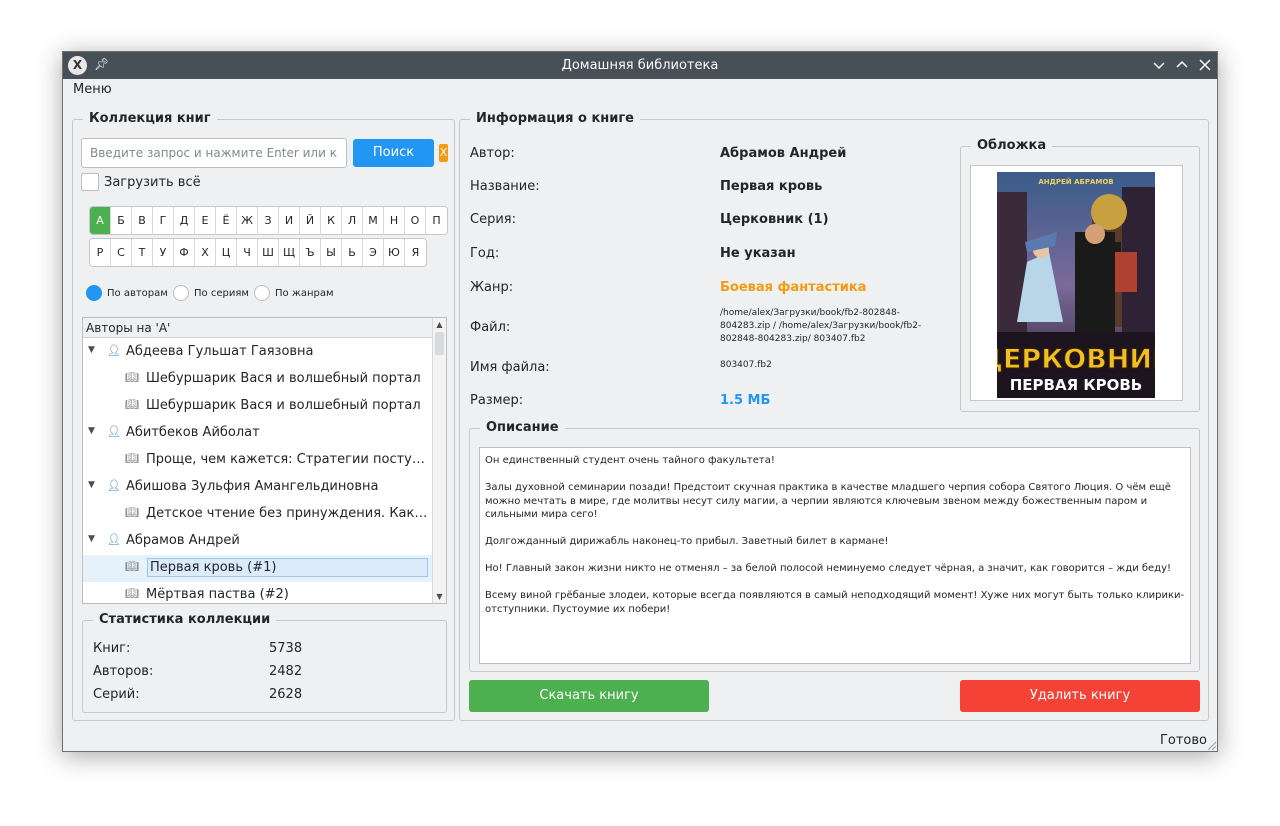  Describe the element at coordinates (121, 252) in the screenshot. I see `letter-button: С` at that location.